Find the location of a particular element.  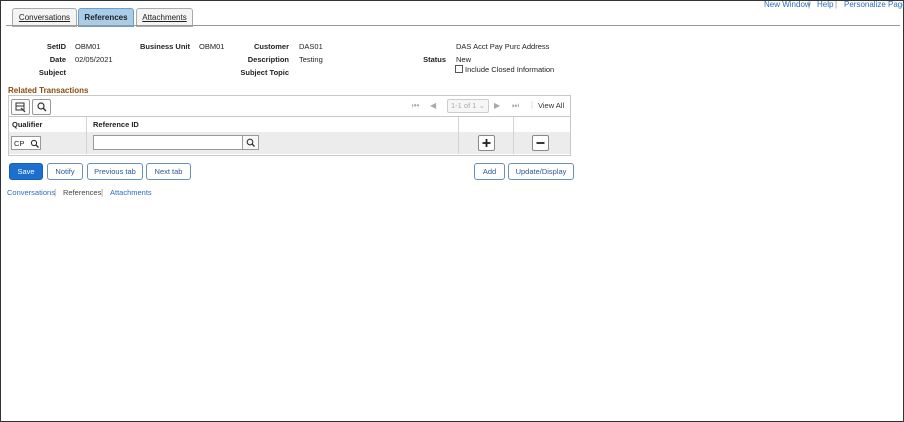

references-current: References is located at coordinates (82, 192).